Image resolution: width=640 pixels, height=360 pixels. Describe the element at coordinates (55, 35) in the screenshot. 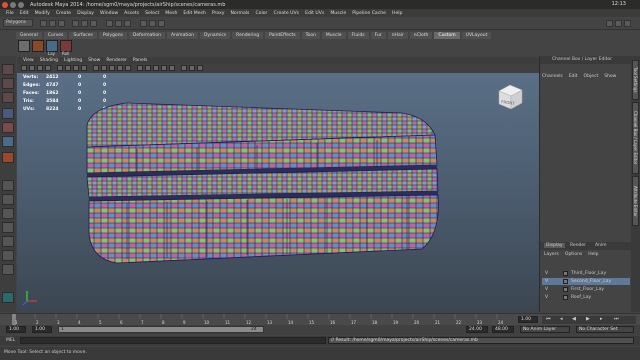

I see `shelf-tab-curves: Curves` at that location.